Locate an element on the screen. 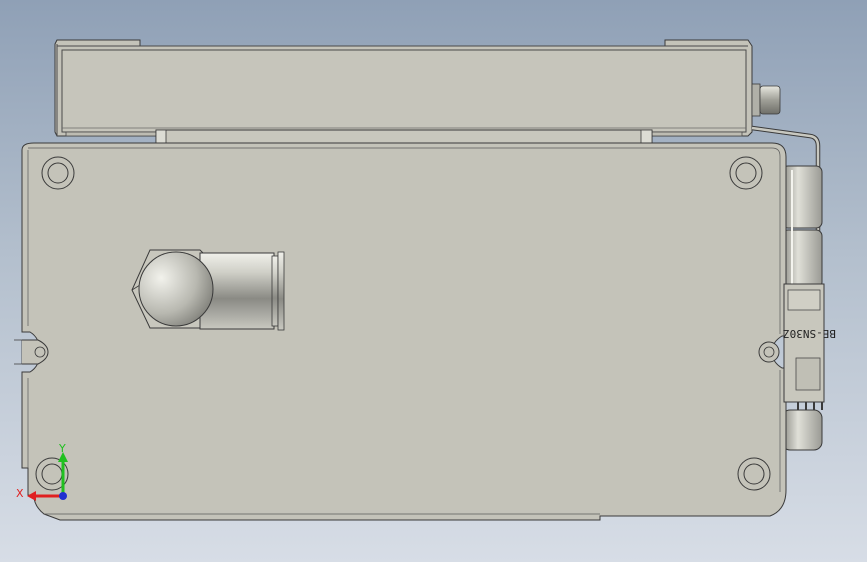 The height and width of the screenshot is (562, 867). triad-y-label: Y is located at coordinates (62, 448).